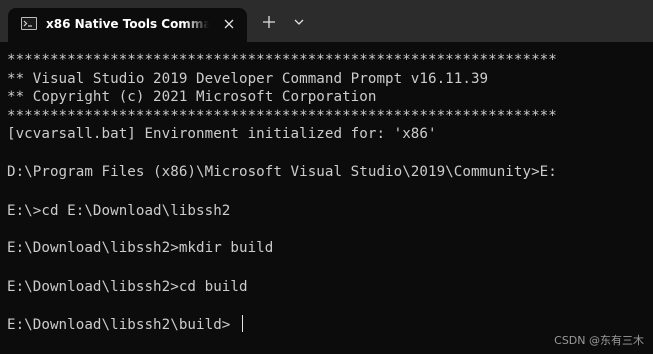 The image size is (653, 354). Describe the element at coordinates (127, 287) in the screenshot. I see `terminal-line: E:\Download\libssh2>cd build` at that location.